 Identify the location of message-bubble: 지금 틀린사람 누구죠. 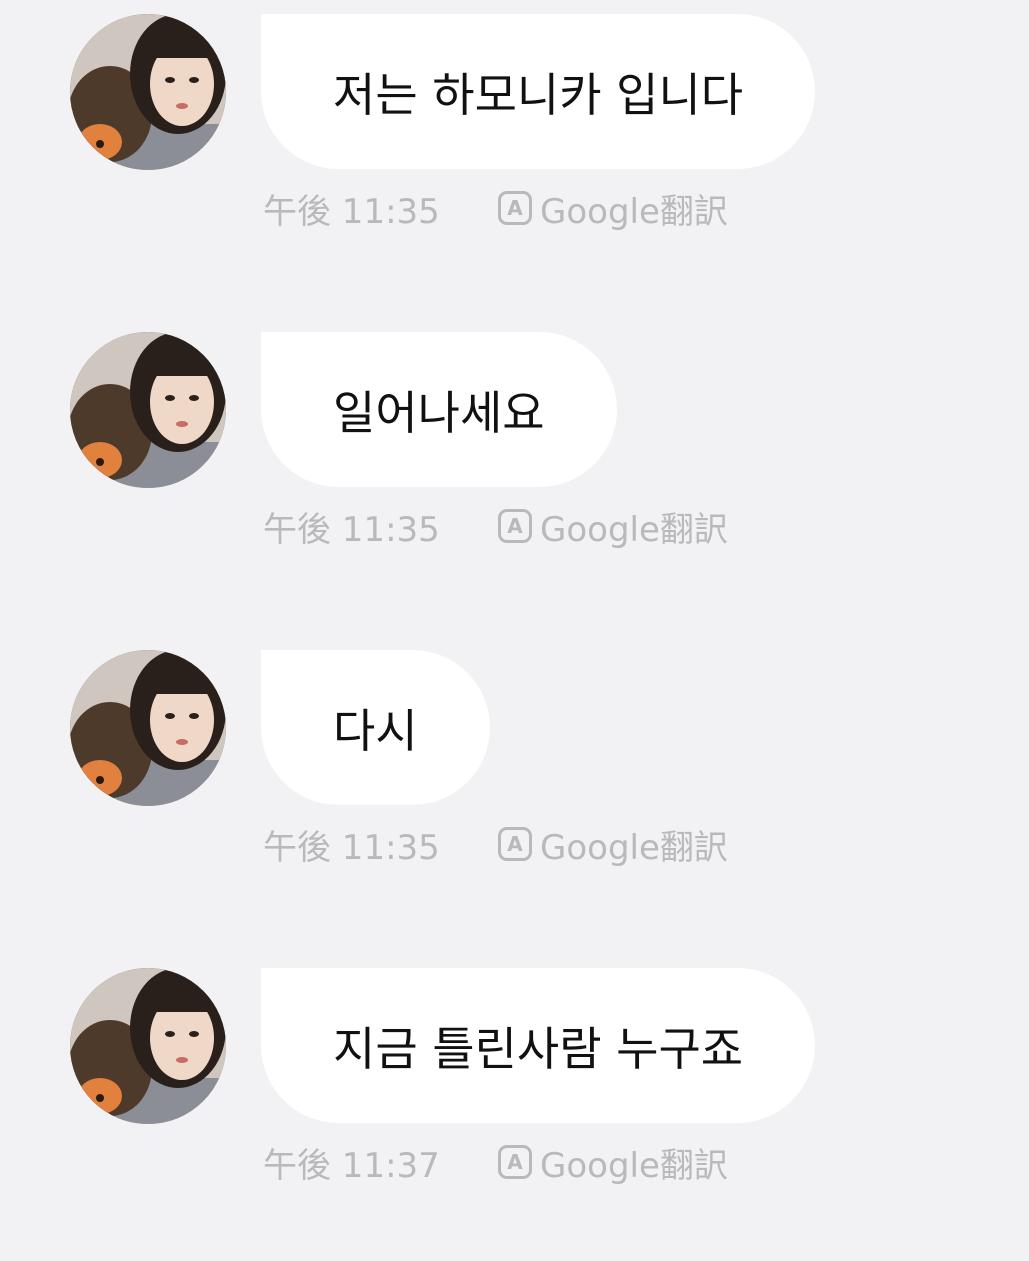
(538, 1045).